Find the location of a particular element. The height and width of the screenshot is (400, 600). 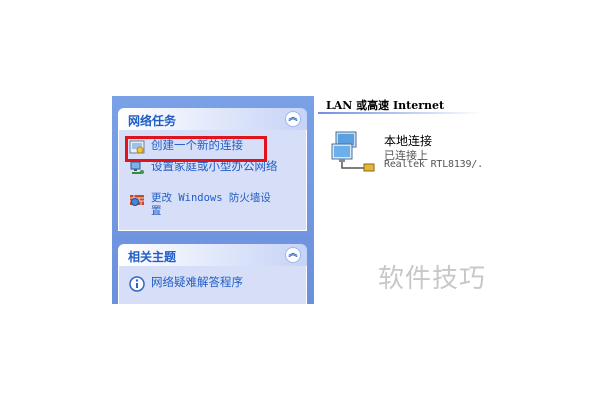

network-tasks-header: 网络任务 ︽ is located at coordinates (212, 119).